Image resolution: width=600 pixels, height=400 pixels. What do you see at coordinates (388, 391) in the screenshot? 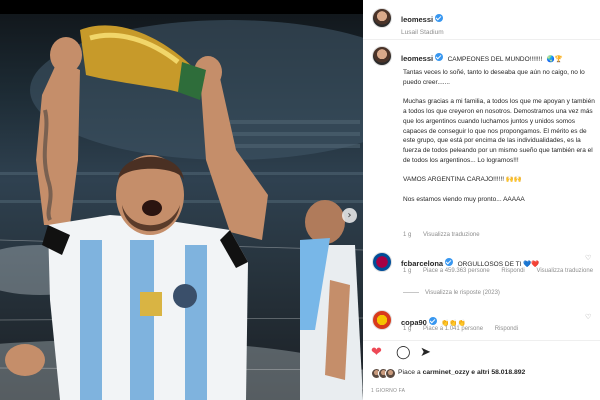
I see `post-date: 1 GIORNO FA` at bounding box center [388, 391].